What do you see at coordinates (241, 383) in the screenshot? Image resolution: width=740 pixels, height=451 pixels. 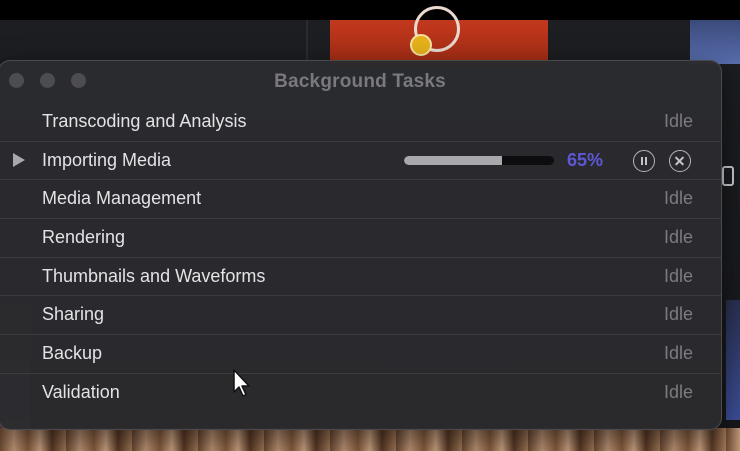 I see `mouse-pointer-icon` at bounding box center [241, 383].